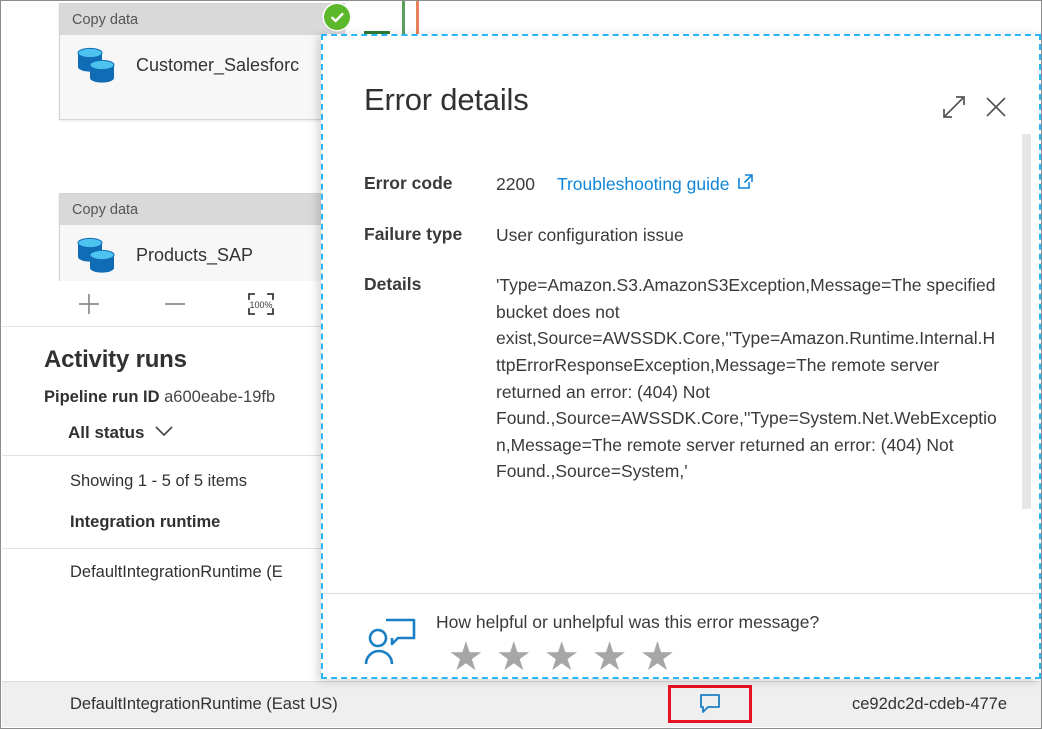 The height and width of the screenshot is (729, 1042). What do you see at coordinates (163, 433) in the screenshot?
I see `chevron-down-icon` at bounding box center [163, 433].